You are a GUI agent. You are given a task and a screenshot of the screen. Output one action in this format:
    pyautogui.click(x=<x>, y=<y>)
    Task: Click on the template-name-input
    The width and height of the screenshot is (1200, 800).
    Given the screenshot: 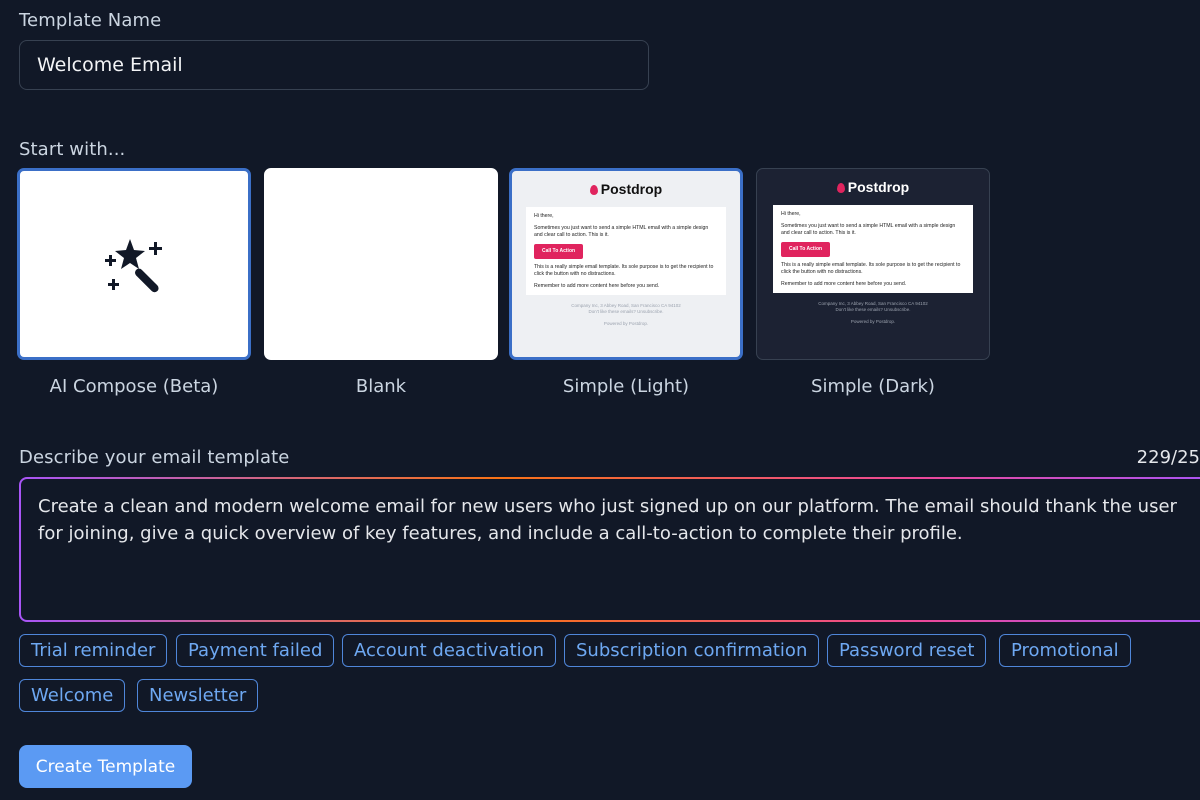 What is the action you would take?
    pyautogui.click(x=334, y=65)
    